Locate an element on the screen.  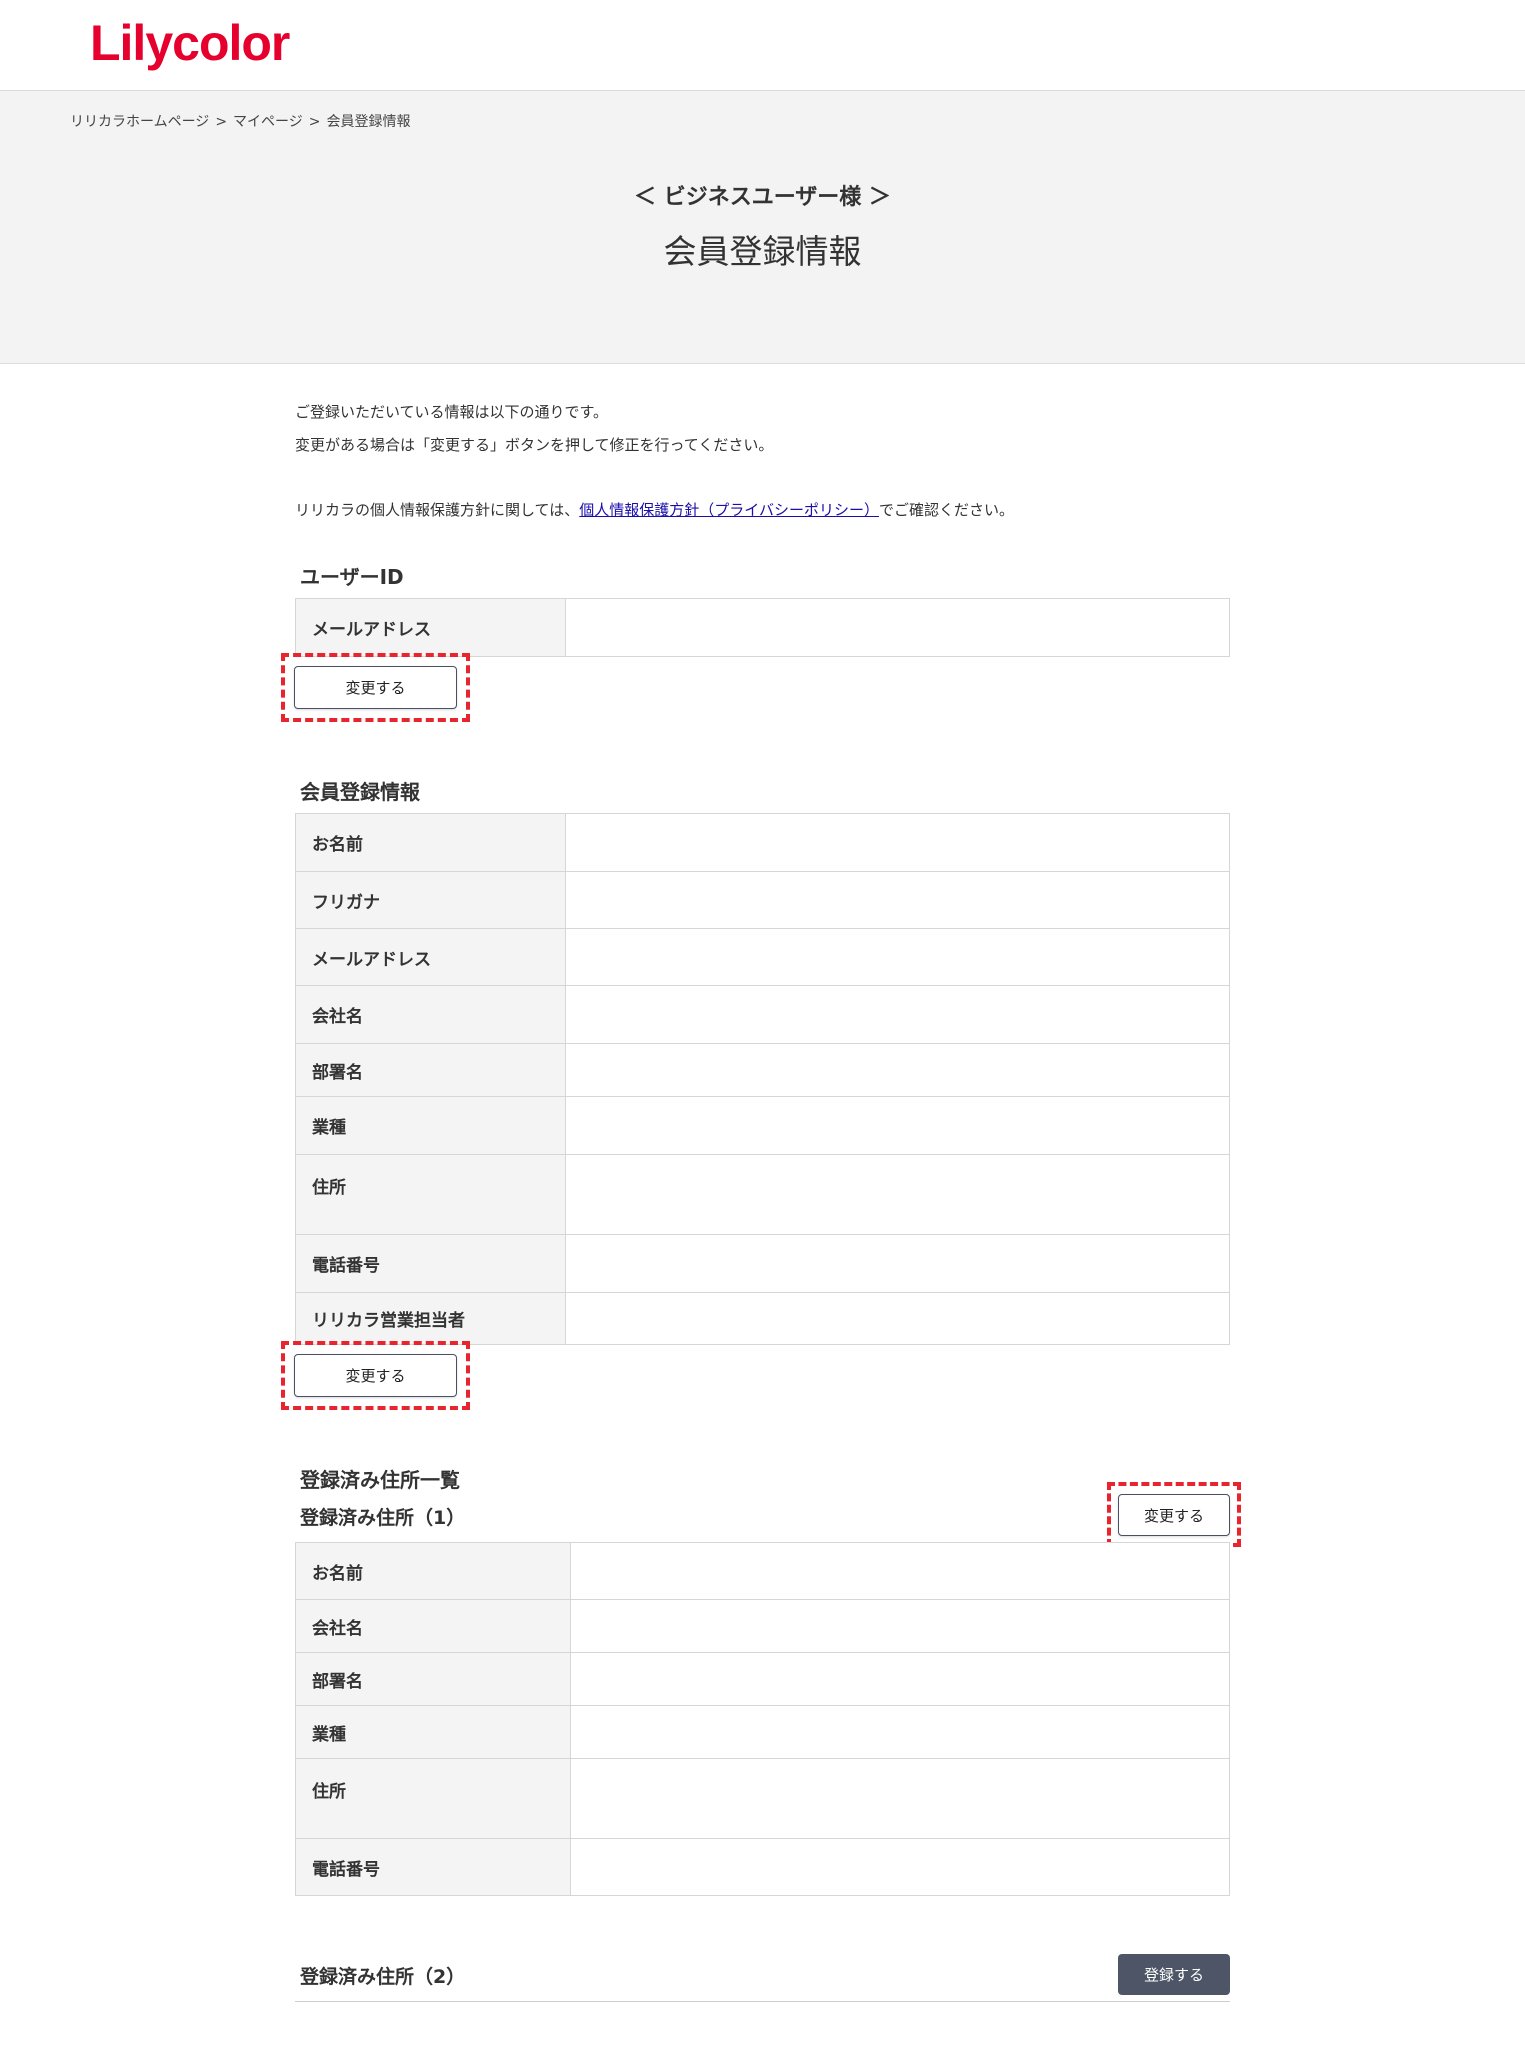
user-id-table: メールアドレス is located at coordinates (762, 627).